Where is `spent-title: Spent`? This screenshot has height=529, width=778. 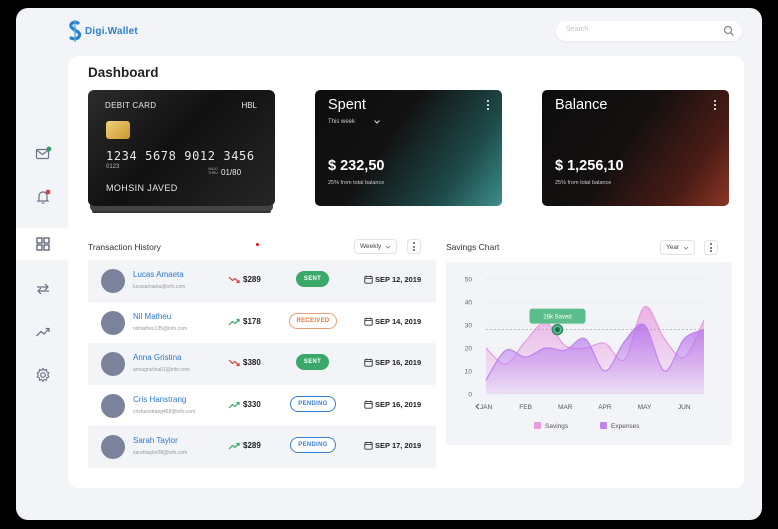
spent-title: Spent is located at coordinates (347, 105).